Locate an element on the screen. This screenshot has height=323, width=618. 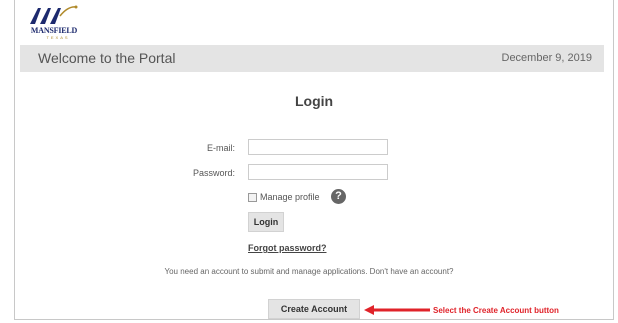
create-account-button: Create Account is located at coordinates (314, 309).